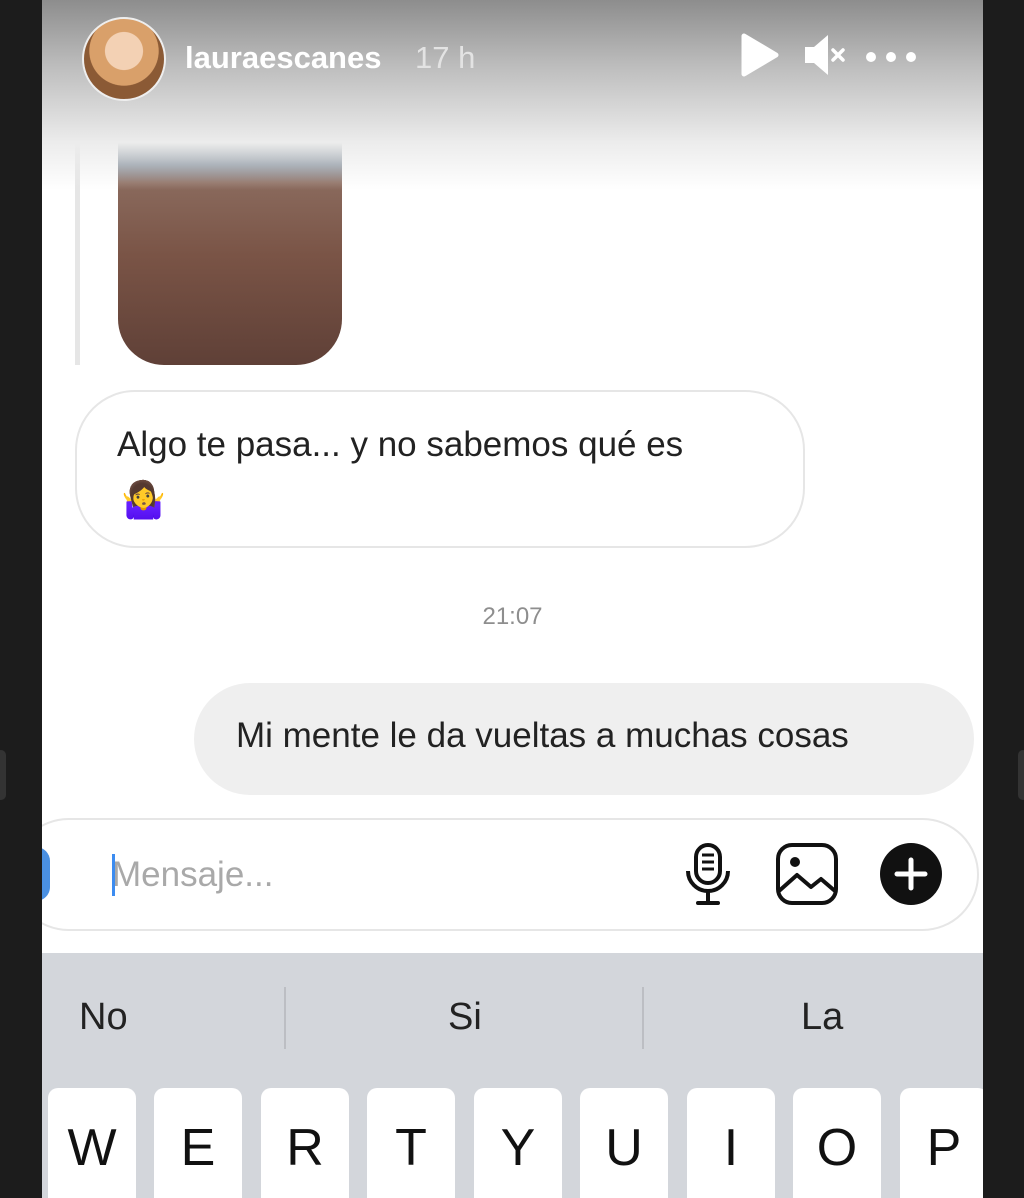 Image resolution: width=1024 pixels, height=1198 pixels. Describe the element at coordinates (512, 95) in the screenshot. I see `story-header: lauraescanes 17 h` at that location.